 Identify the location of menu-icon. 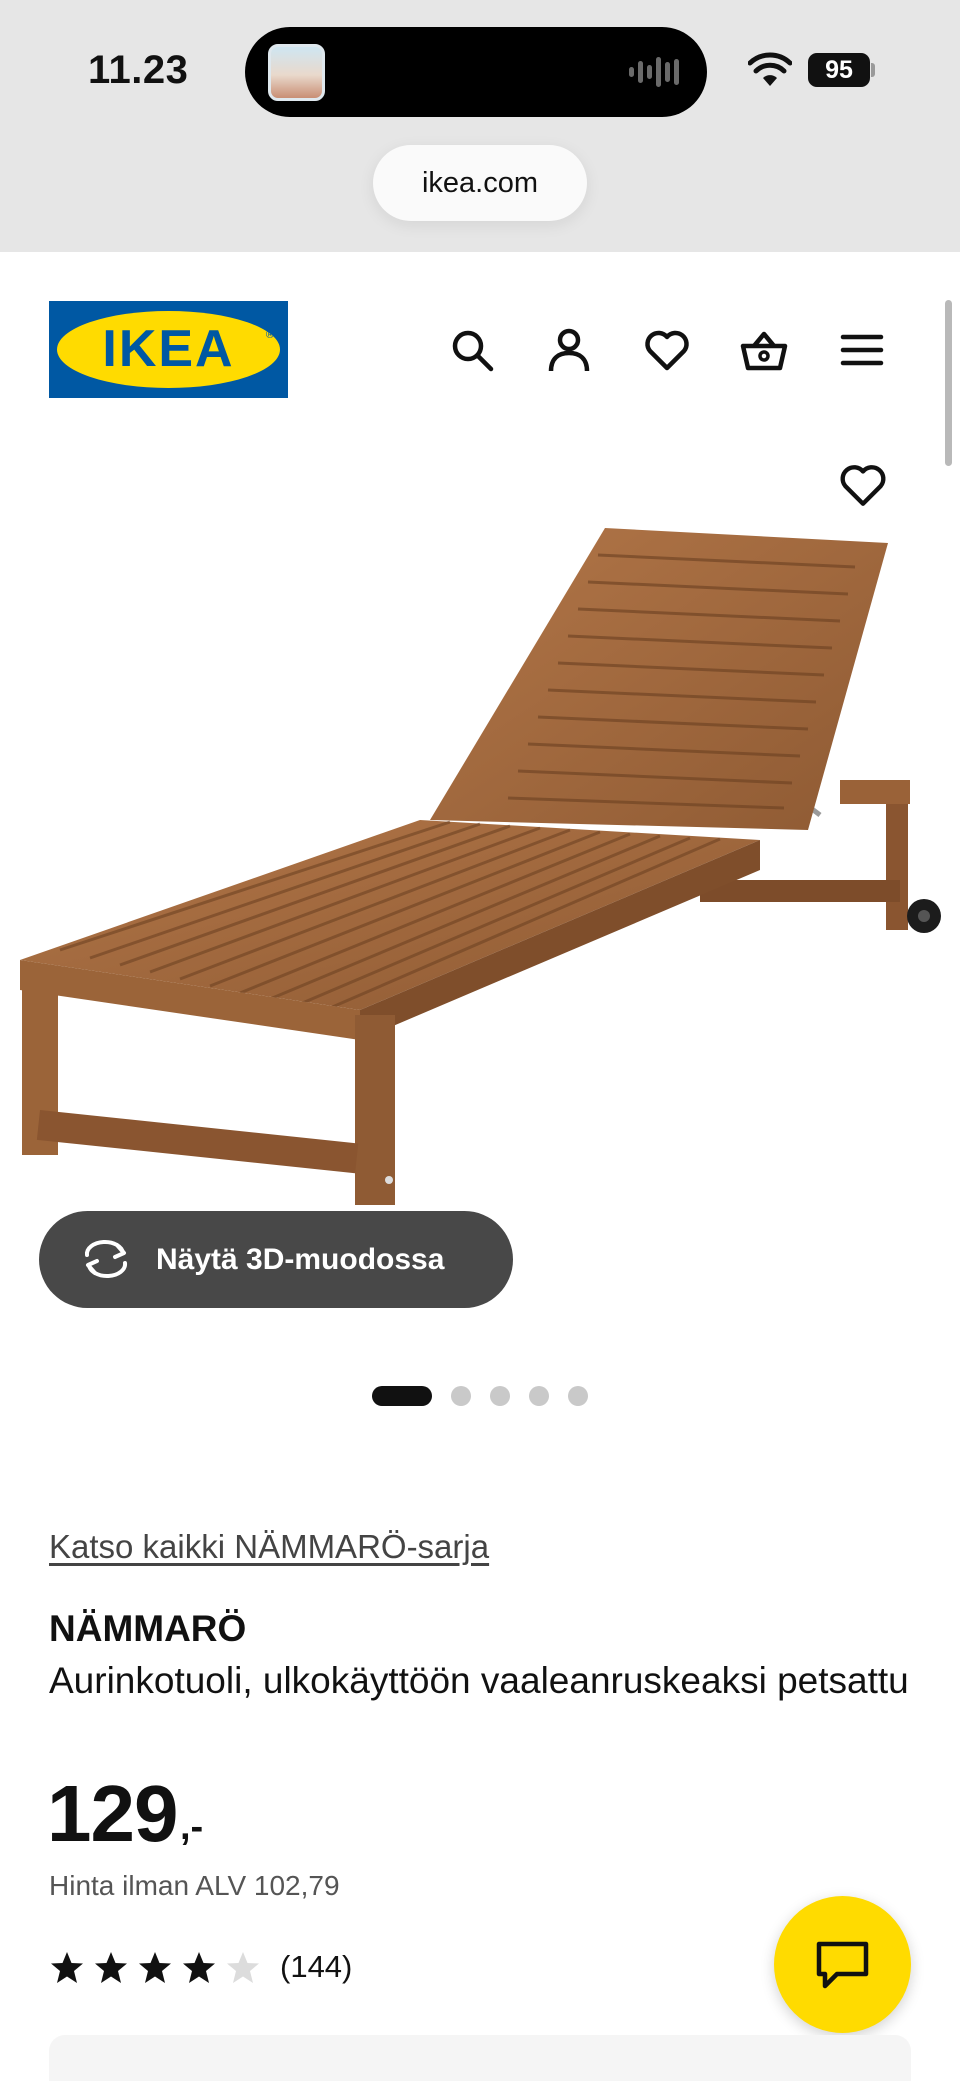
(862, 350).